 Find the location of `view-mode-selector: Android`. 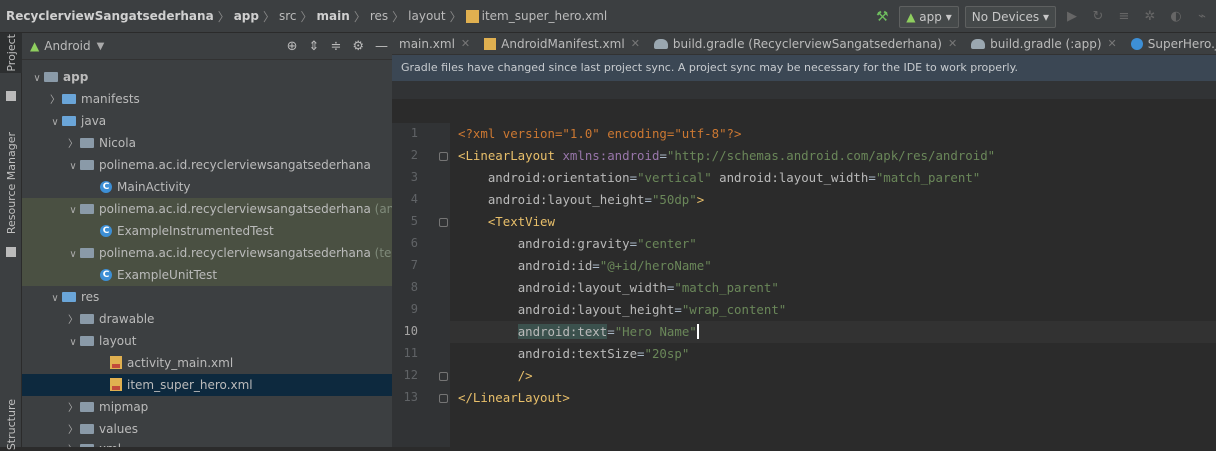

view-mode-selector: Android is located at coordinates (67, 46).